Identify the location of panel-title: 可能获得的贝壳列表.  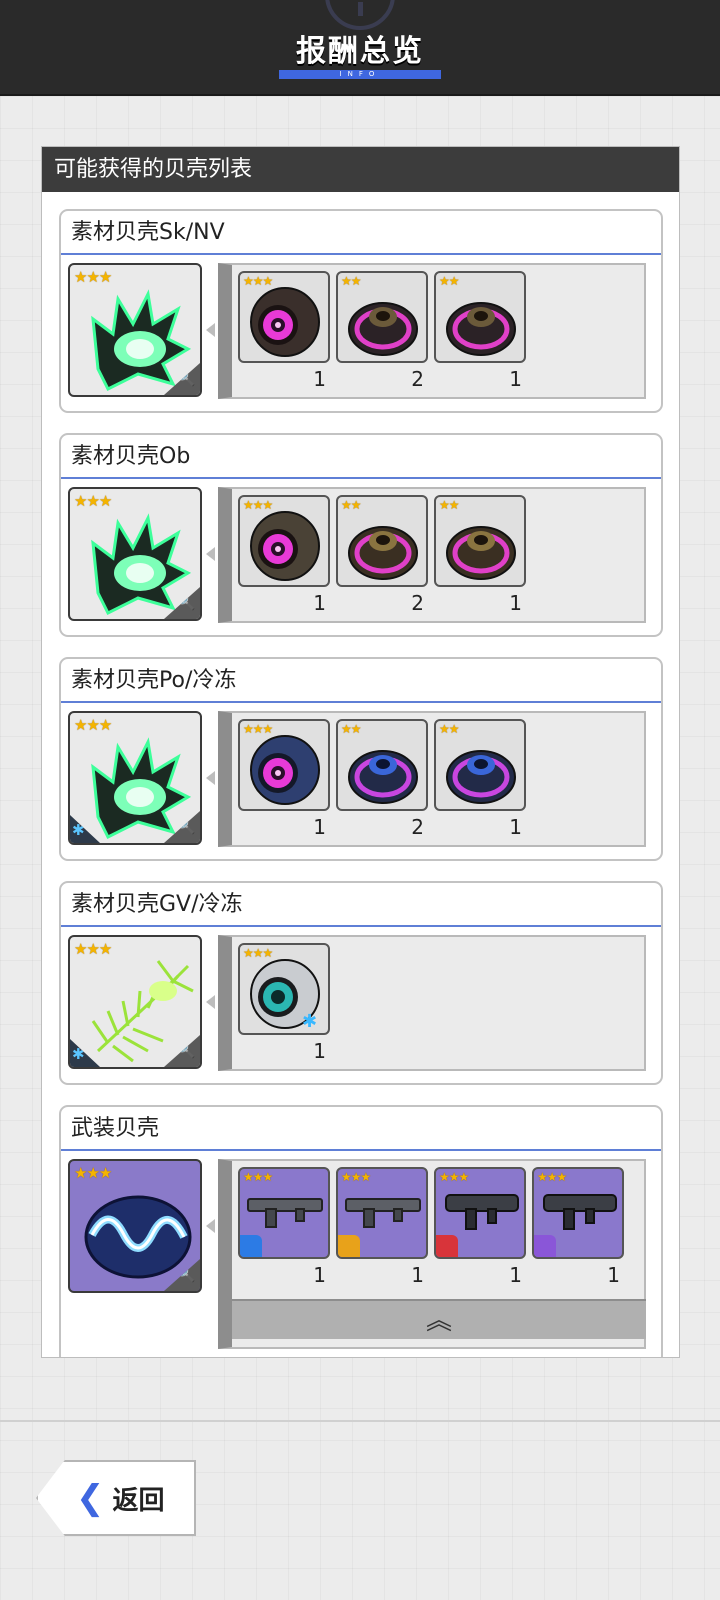
(360, 169).